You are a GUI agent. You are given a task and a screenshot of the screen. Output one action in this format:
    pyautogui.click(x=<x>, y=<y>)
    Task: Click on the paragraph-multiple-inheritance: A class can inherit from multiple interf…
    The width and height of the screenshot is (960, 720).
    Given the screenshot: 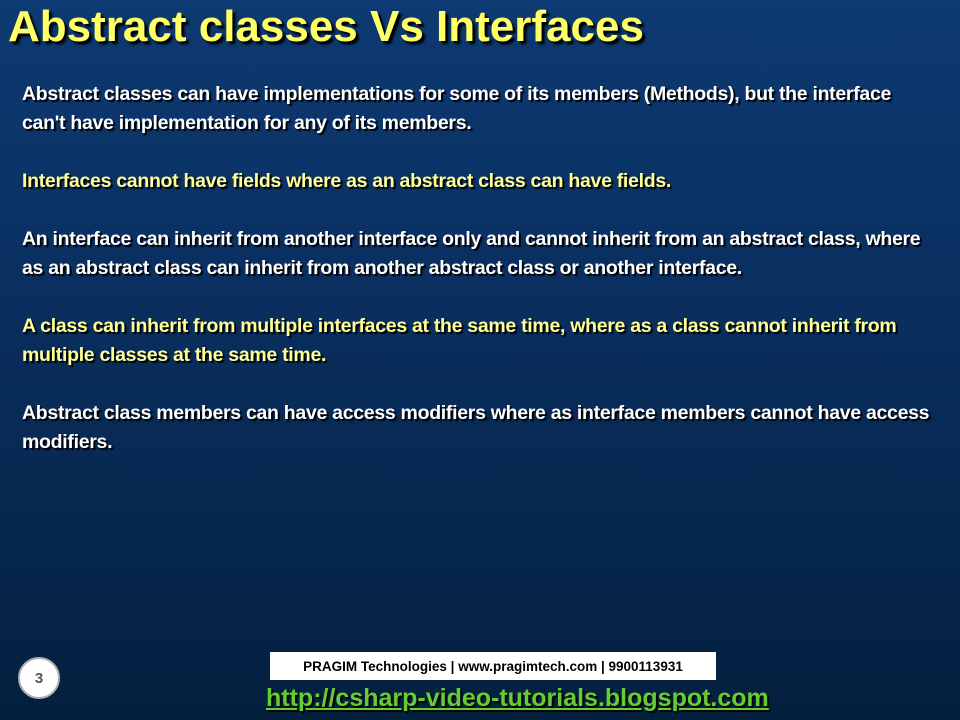 What is the action you would take?
    pyautogui.click(x=459, y=340)
    